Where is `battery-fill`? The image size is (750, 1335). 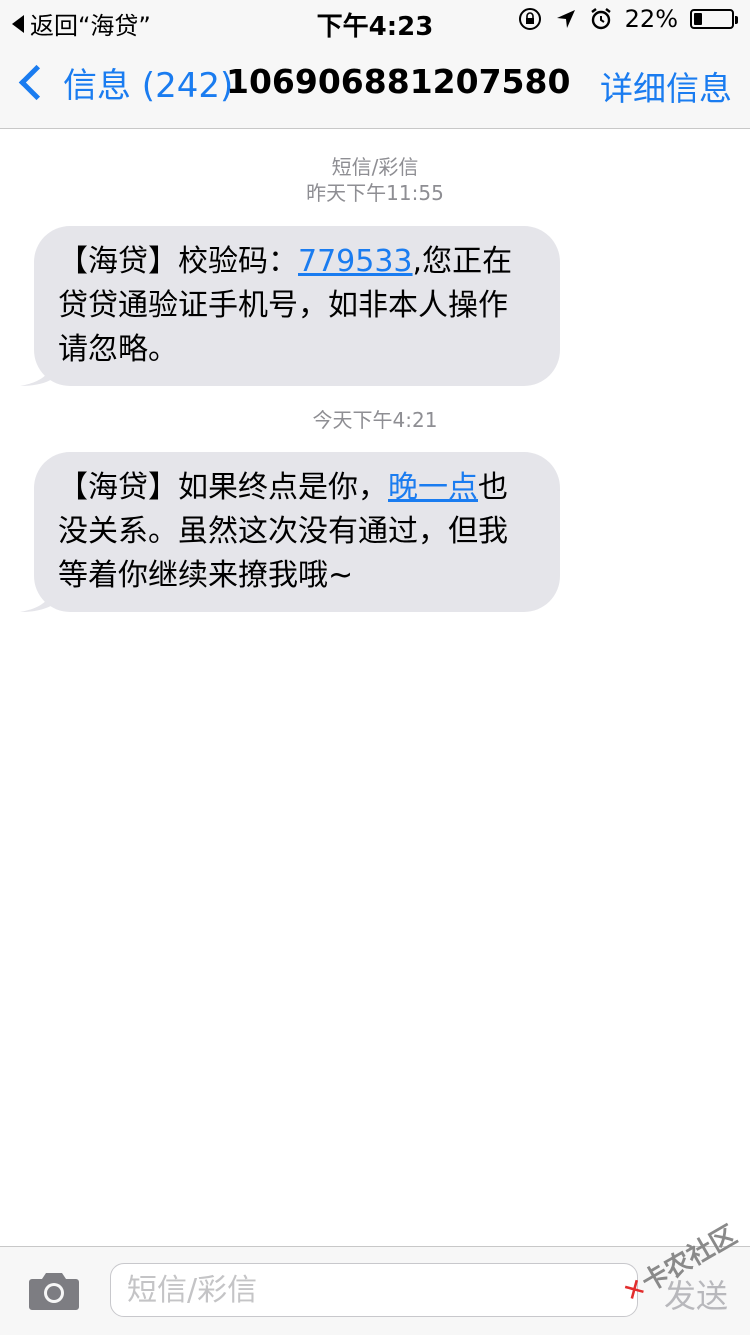 battery-fill is located at coordinates (698, 19).